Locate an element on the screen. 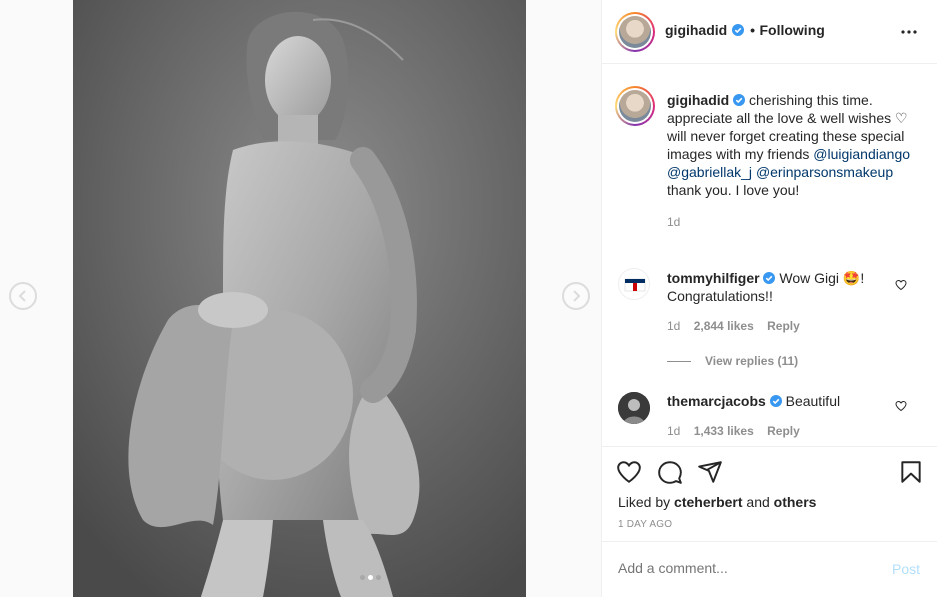 The image size is (937, 597). share-plane-icon is located at coordinates (710, 472).